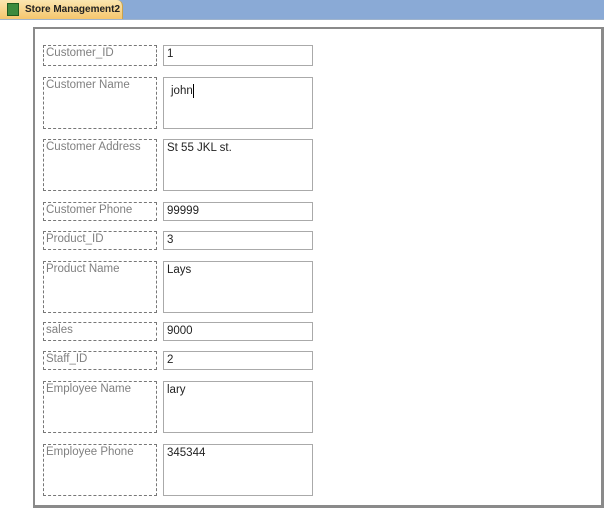  Describe the element at coordinates (238, 55) in the screenshot. I see `customer-id-field: 1` at that location.